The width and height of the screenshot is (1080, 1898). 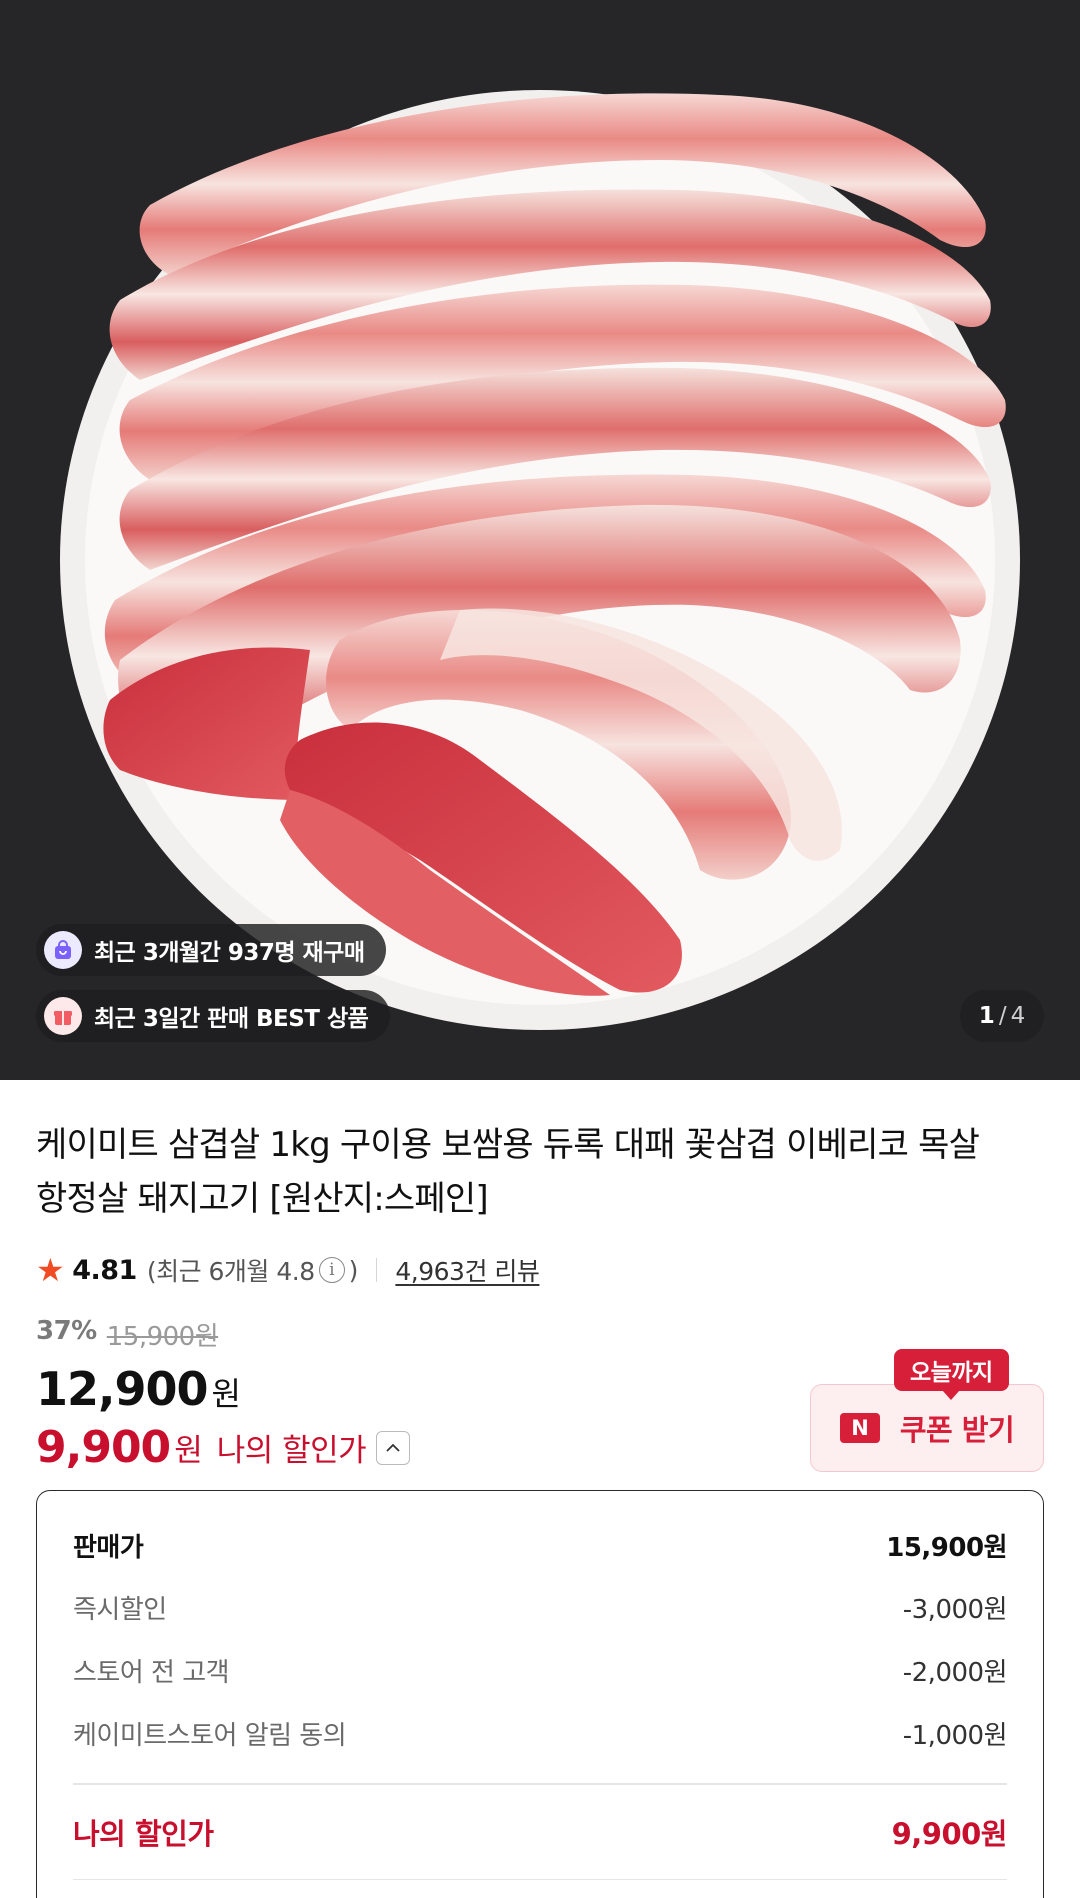 I want to click on breakdown-label: 즉시할인, so click(x=120, y=1610).